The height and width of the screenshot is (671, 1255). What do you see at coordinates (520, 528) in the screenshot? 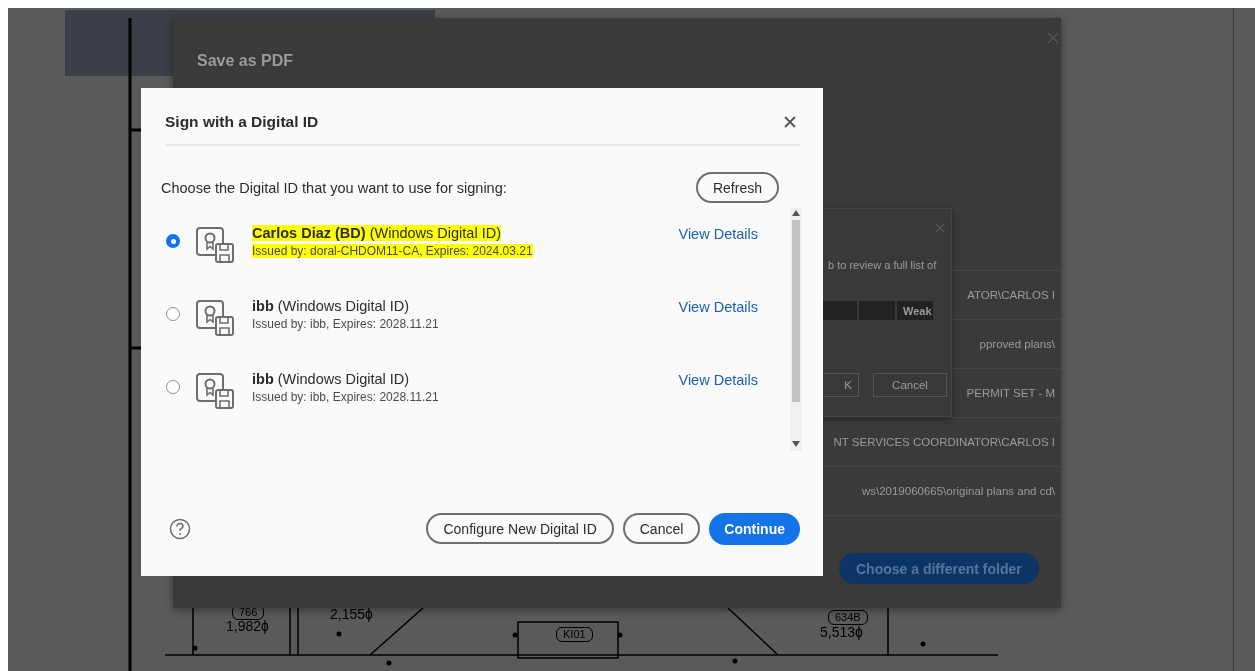
I see `configure-button: Configure New Digital ID` at bounding box center [520, 528].